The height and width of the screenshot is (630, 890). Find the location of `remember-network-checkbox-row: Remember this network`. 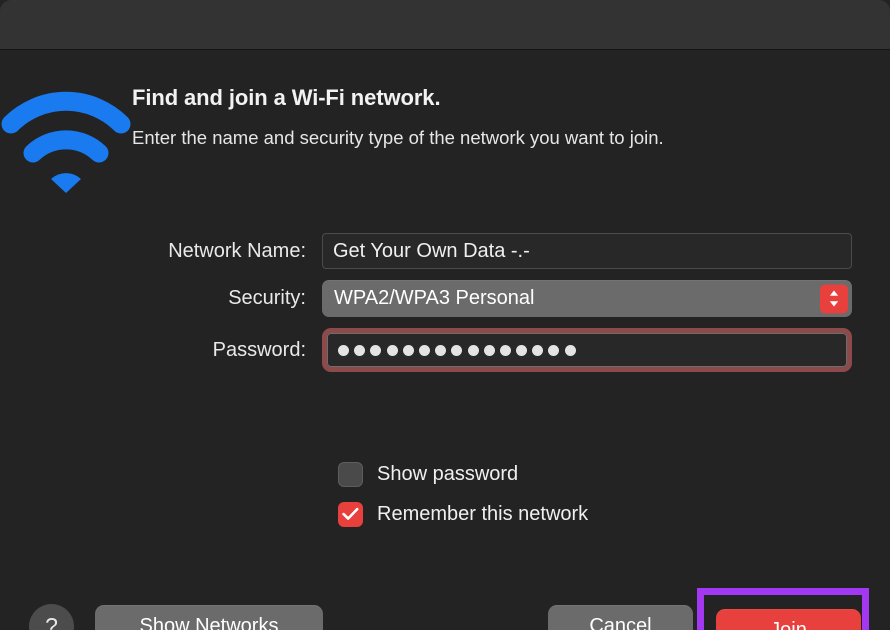

remember-network-checkbox-row: Remember this network is located at coordinates (463, 514).